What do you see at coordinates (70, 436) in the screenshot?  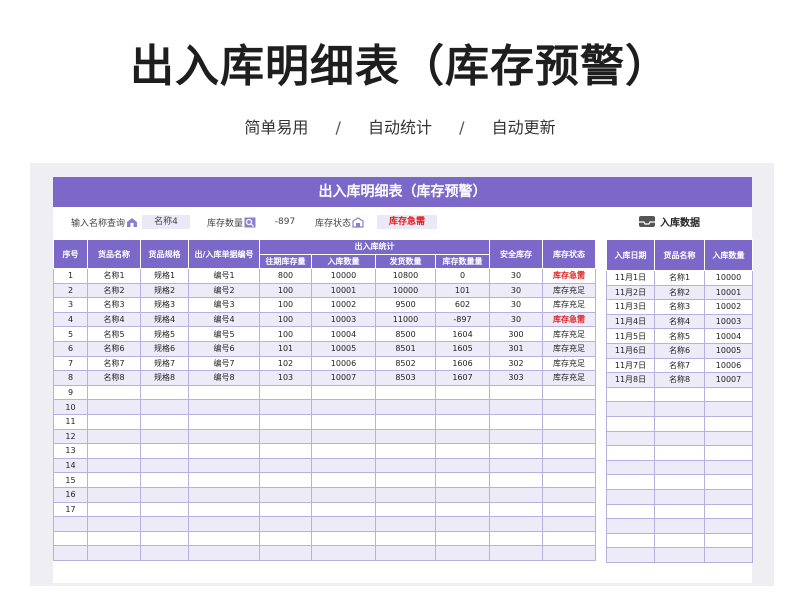 I see `cell-seq: 12` at bounding box center [70, 436].